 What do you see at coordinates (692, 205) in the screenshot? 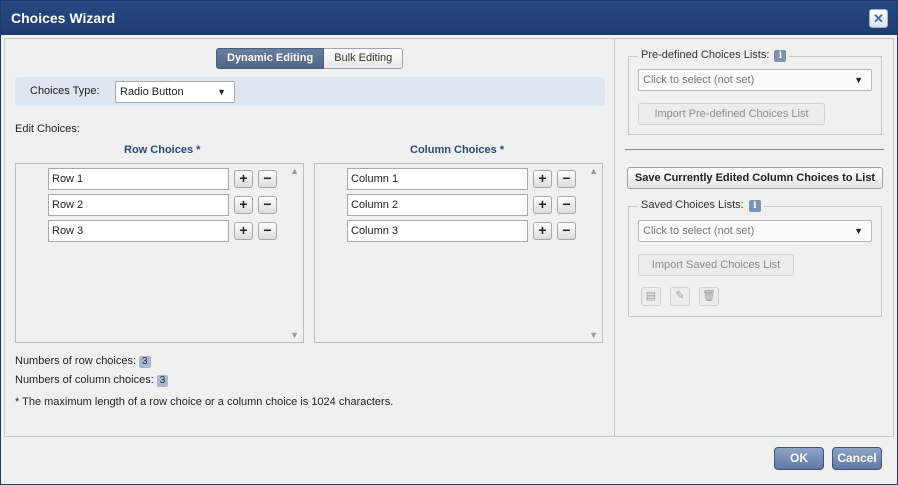
I see `saved-legend-label: Saved Choices Lists:` at bounding box center [692, 205].